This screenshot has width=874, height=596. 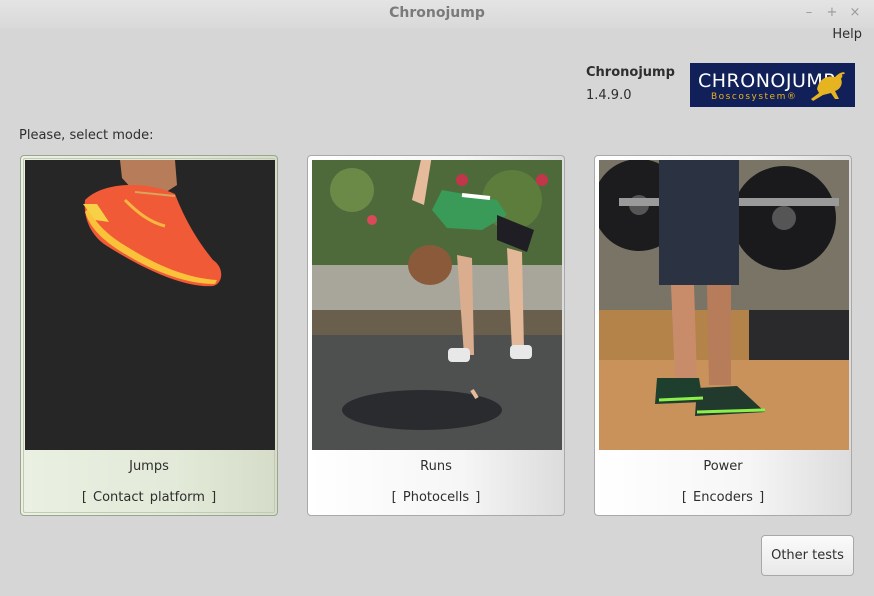 What do you see at coordinates (847, 34) in the screenshot?
I see `help-menu: Help` at bounding box center [847, 34].